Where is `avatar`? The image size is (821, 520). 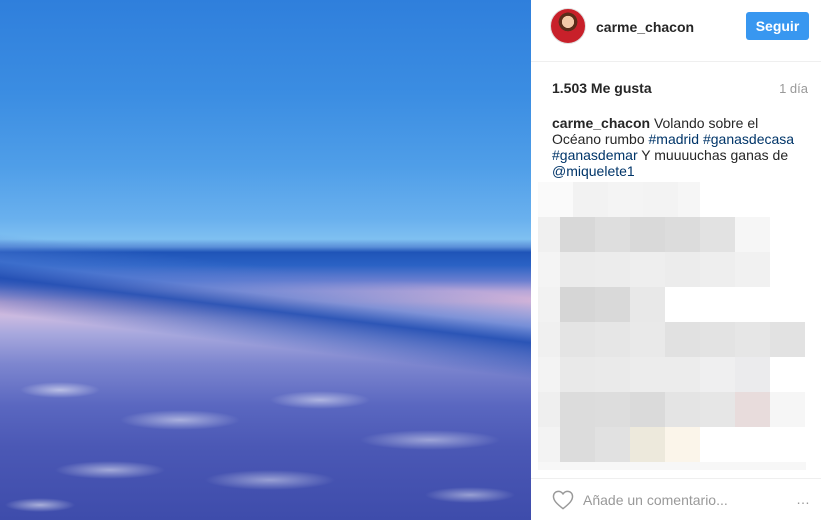 avatar is located at coordinates (568, 26).